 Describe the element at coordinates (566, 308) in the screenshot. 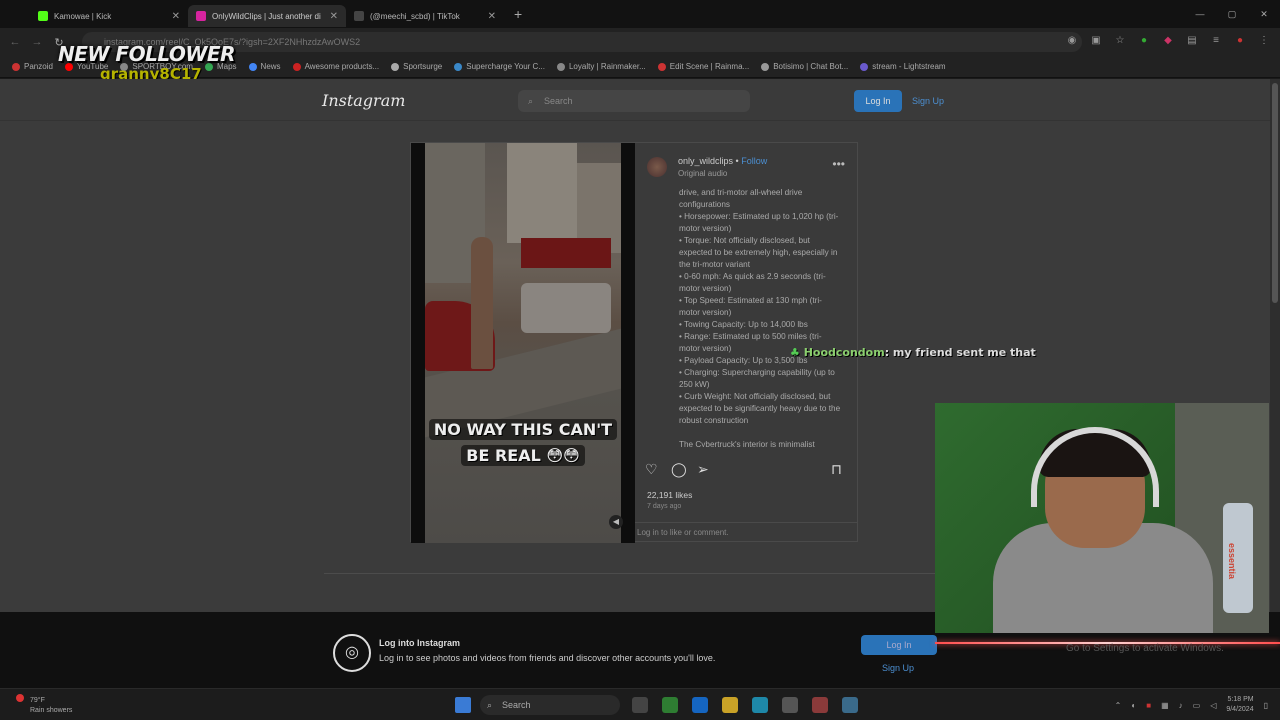

I see `cafe-table` at that location.